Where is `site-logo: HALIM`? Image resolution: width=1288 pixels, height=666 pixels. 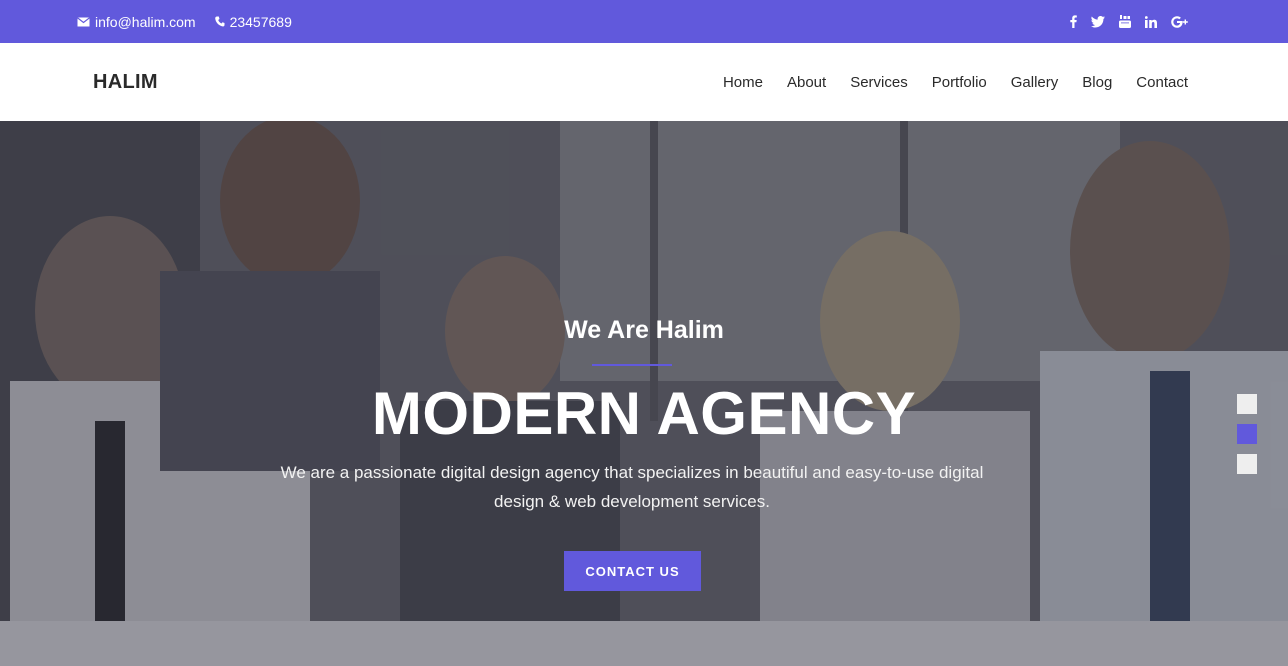 site-logo: HALIM is located at coordinates (125, 82).